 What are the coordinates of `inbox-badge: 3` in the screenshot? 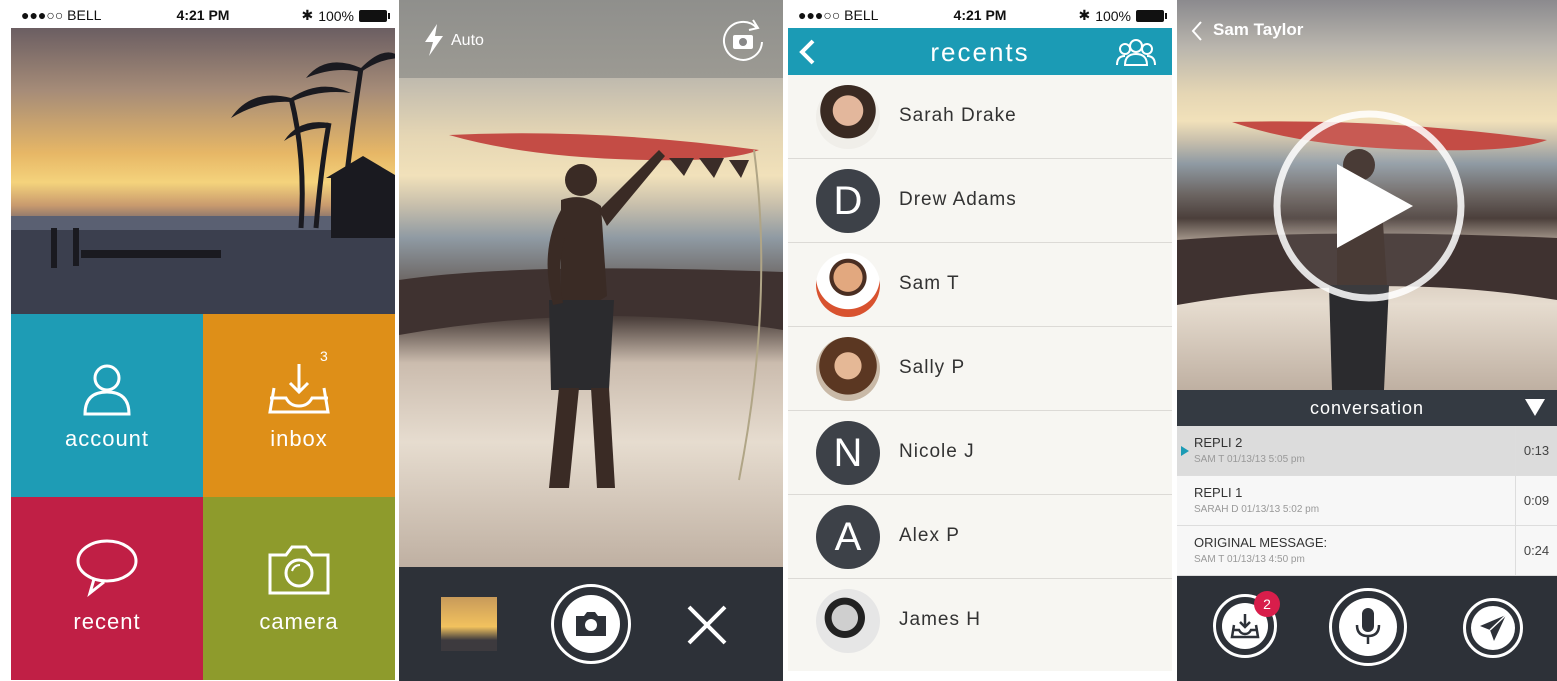 It's located at (324, 356).